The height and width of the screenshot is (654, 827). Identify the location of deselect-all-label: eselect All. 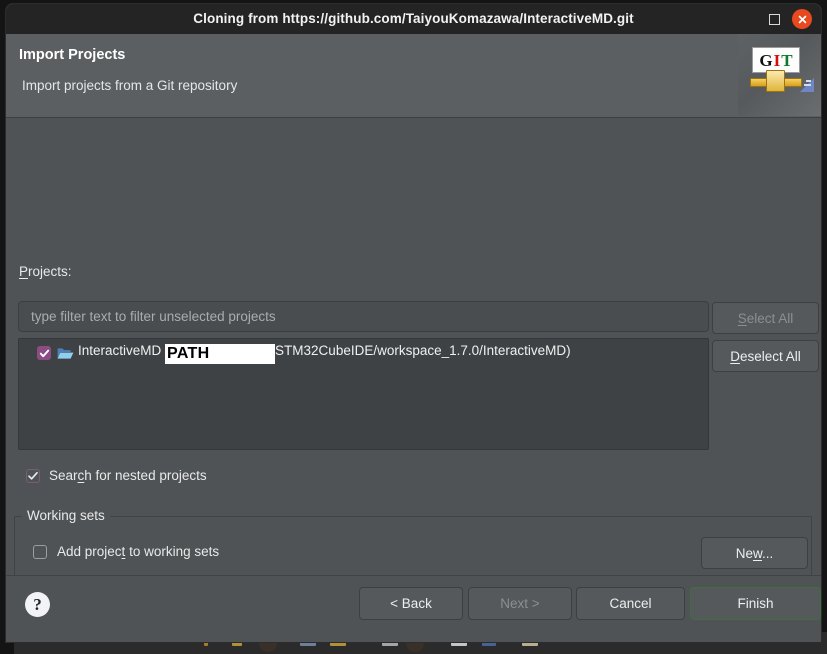
(770, 356).